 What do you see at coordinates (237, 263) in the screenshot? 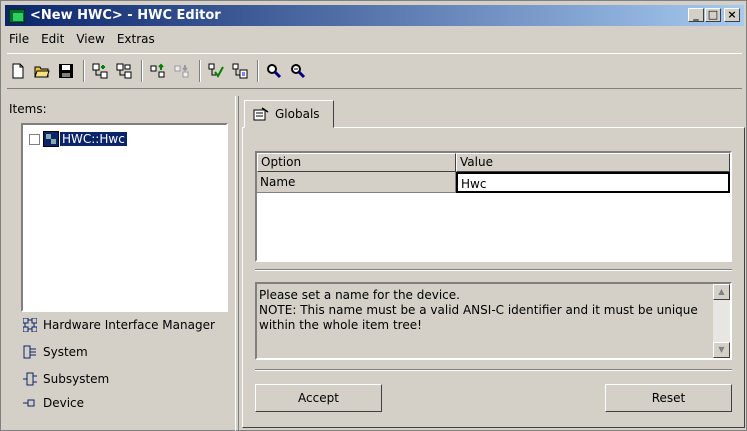
I see `pane-splitter` at bounding box center [237, 263].